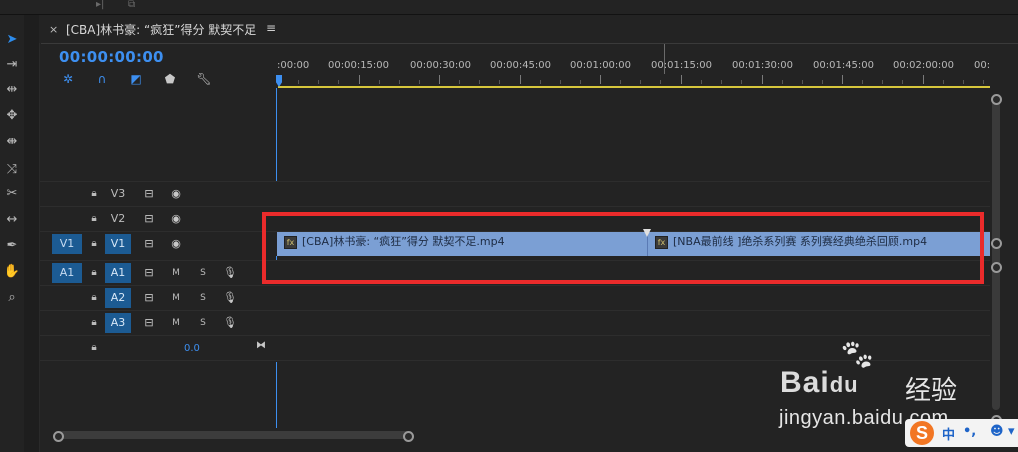 The image size is (1018, 452). Describe the element at coordinates (12, 40) in the screenshot. I see `selection-tool-icon: ➤` at that location.